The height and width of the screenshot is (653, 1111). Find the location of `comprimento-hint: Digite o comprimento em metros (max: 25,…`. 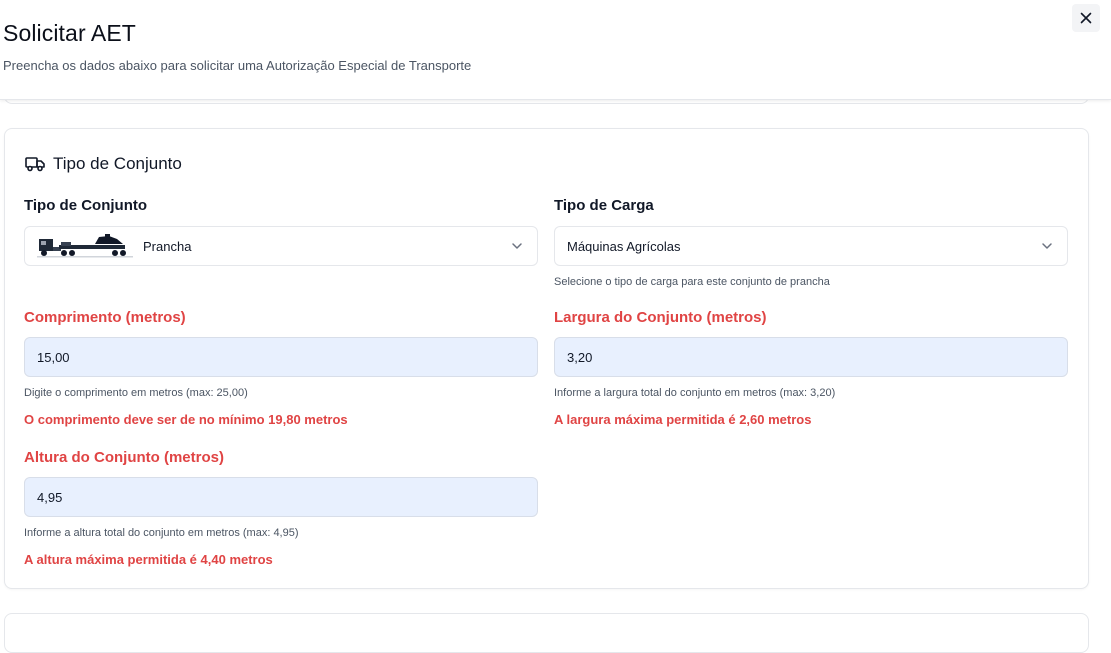

comprimento-hint: Digite o comprimento em metros (max: 25,… is located at coordinates (136, 393).